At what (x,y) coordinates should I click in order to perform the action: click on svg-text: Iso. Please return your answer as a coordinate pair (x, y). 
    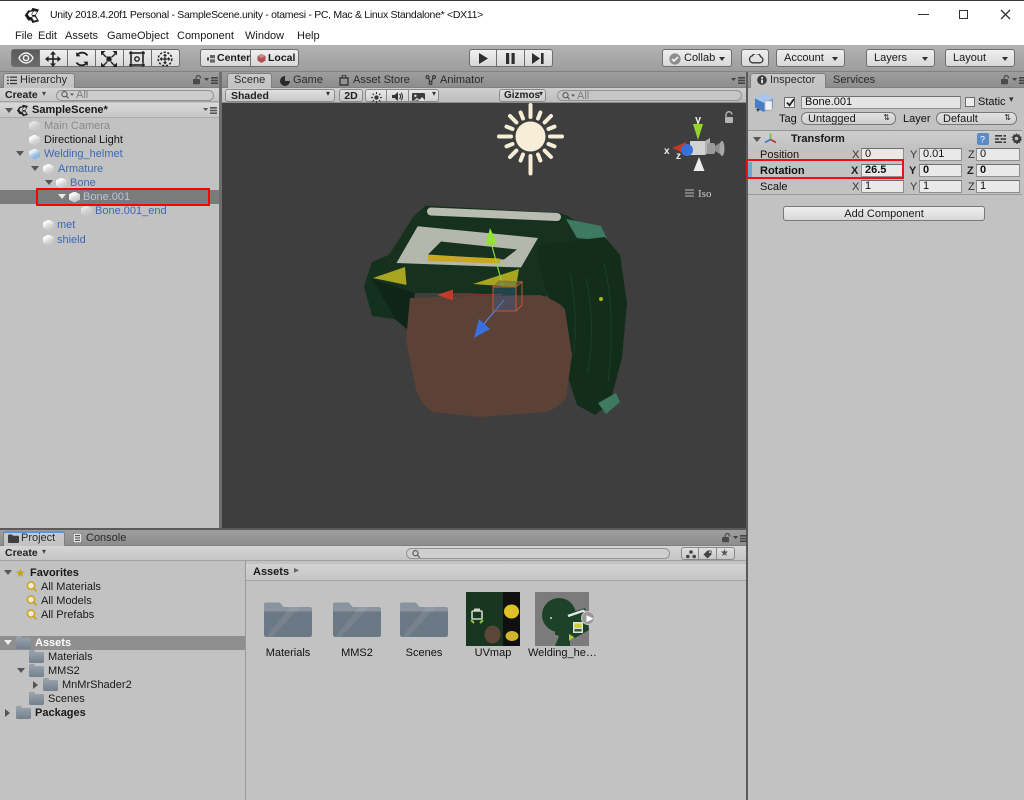
    Looking at the image, I should click on (705, 194).